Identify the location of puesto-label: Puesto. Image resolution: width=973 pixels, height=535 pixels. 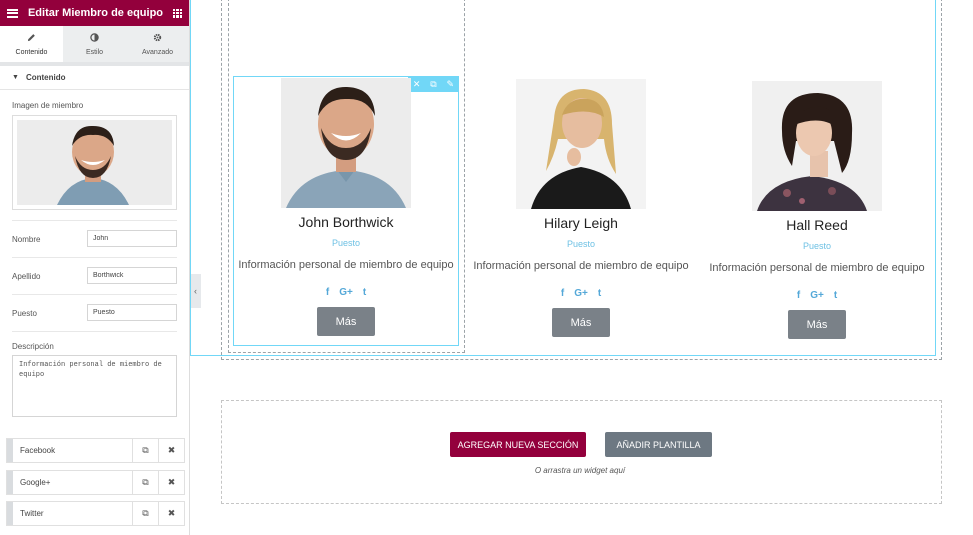
(24, 313).